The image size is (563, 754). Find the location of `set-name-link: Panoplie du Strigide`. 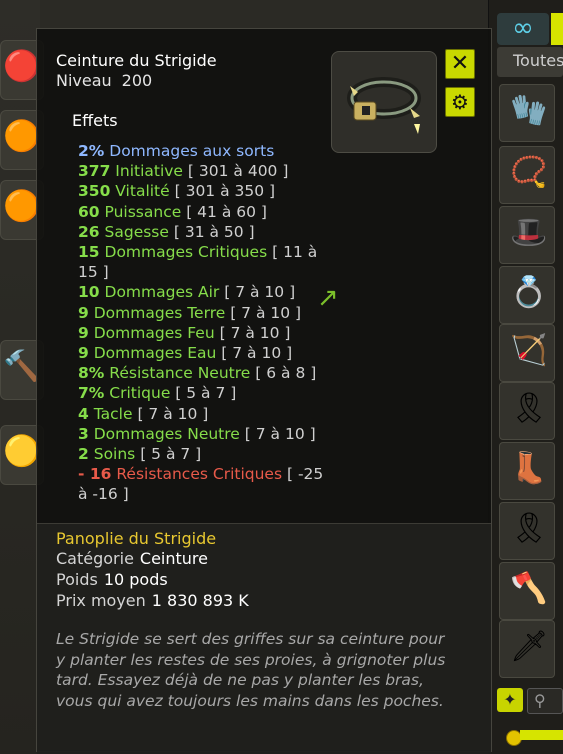

set-name-link: Panoplie du Strigide is located at coordinates (136, 538).